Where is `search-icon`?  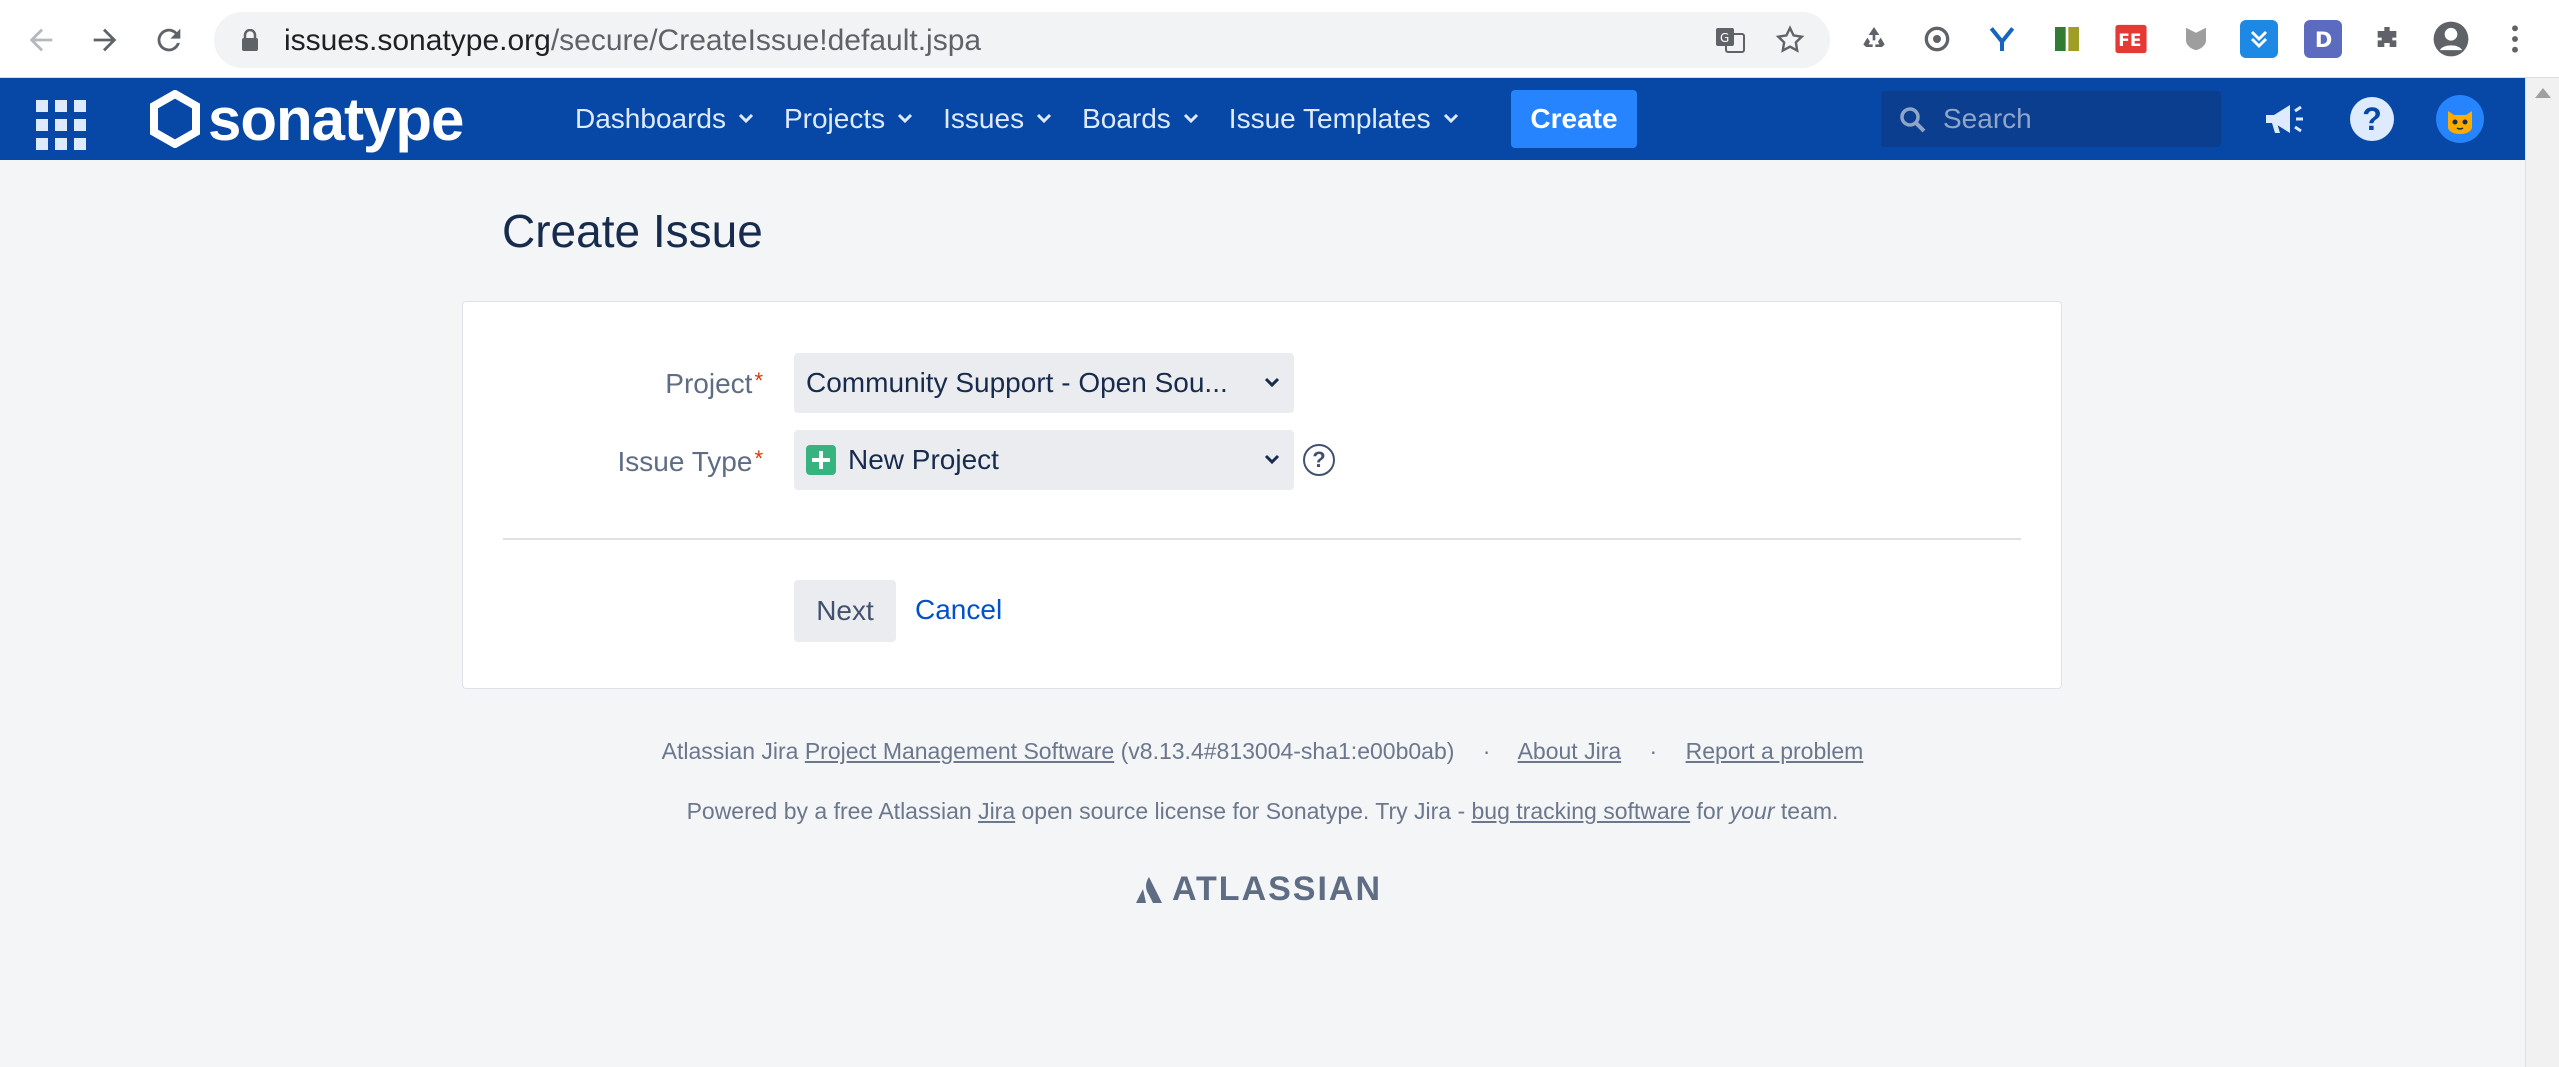 search-icon is located at coordinates (1913, 120).